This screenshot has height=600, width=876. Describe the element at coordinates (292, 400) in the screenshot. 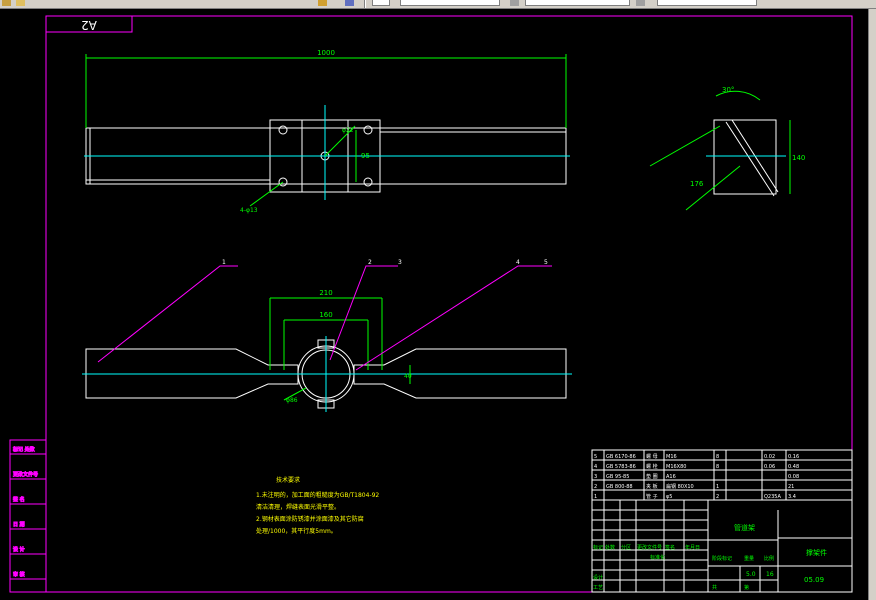

I see `dim-front-dia: φ86` at that location.